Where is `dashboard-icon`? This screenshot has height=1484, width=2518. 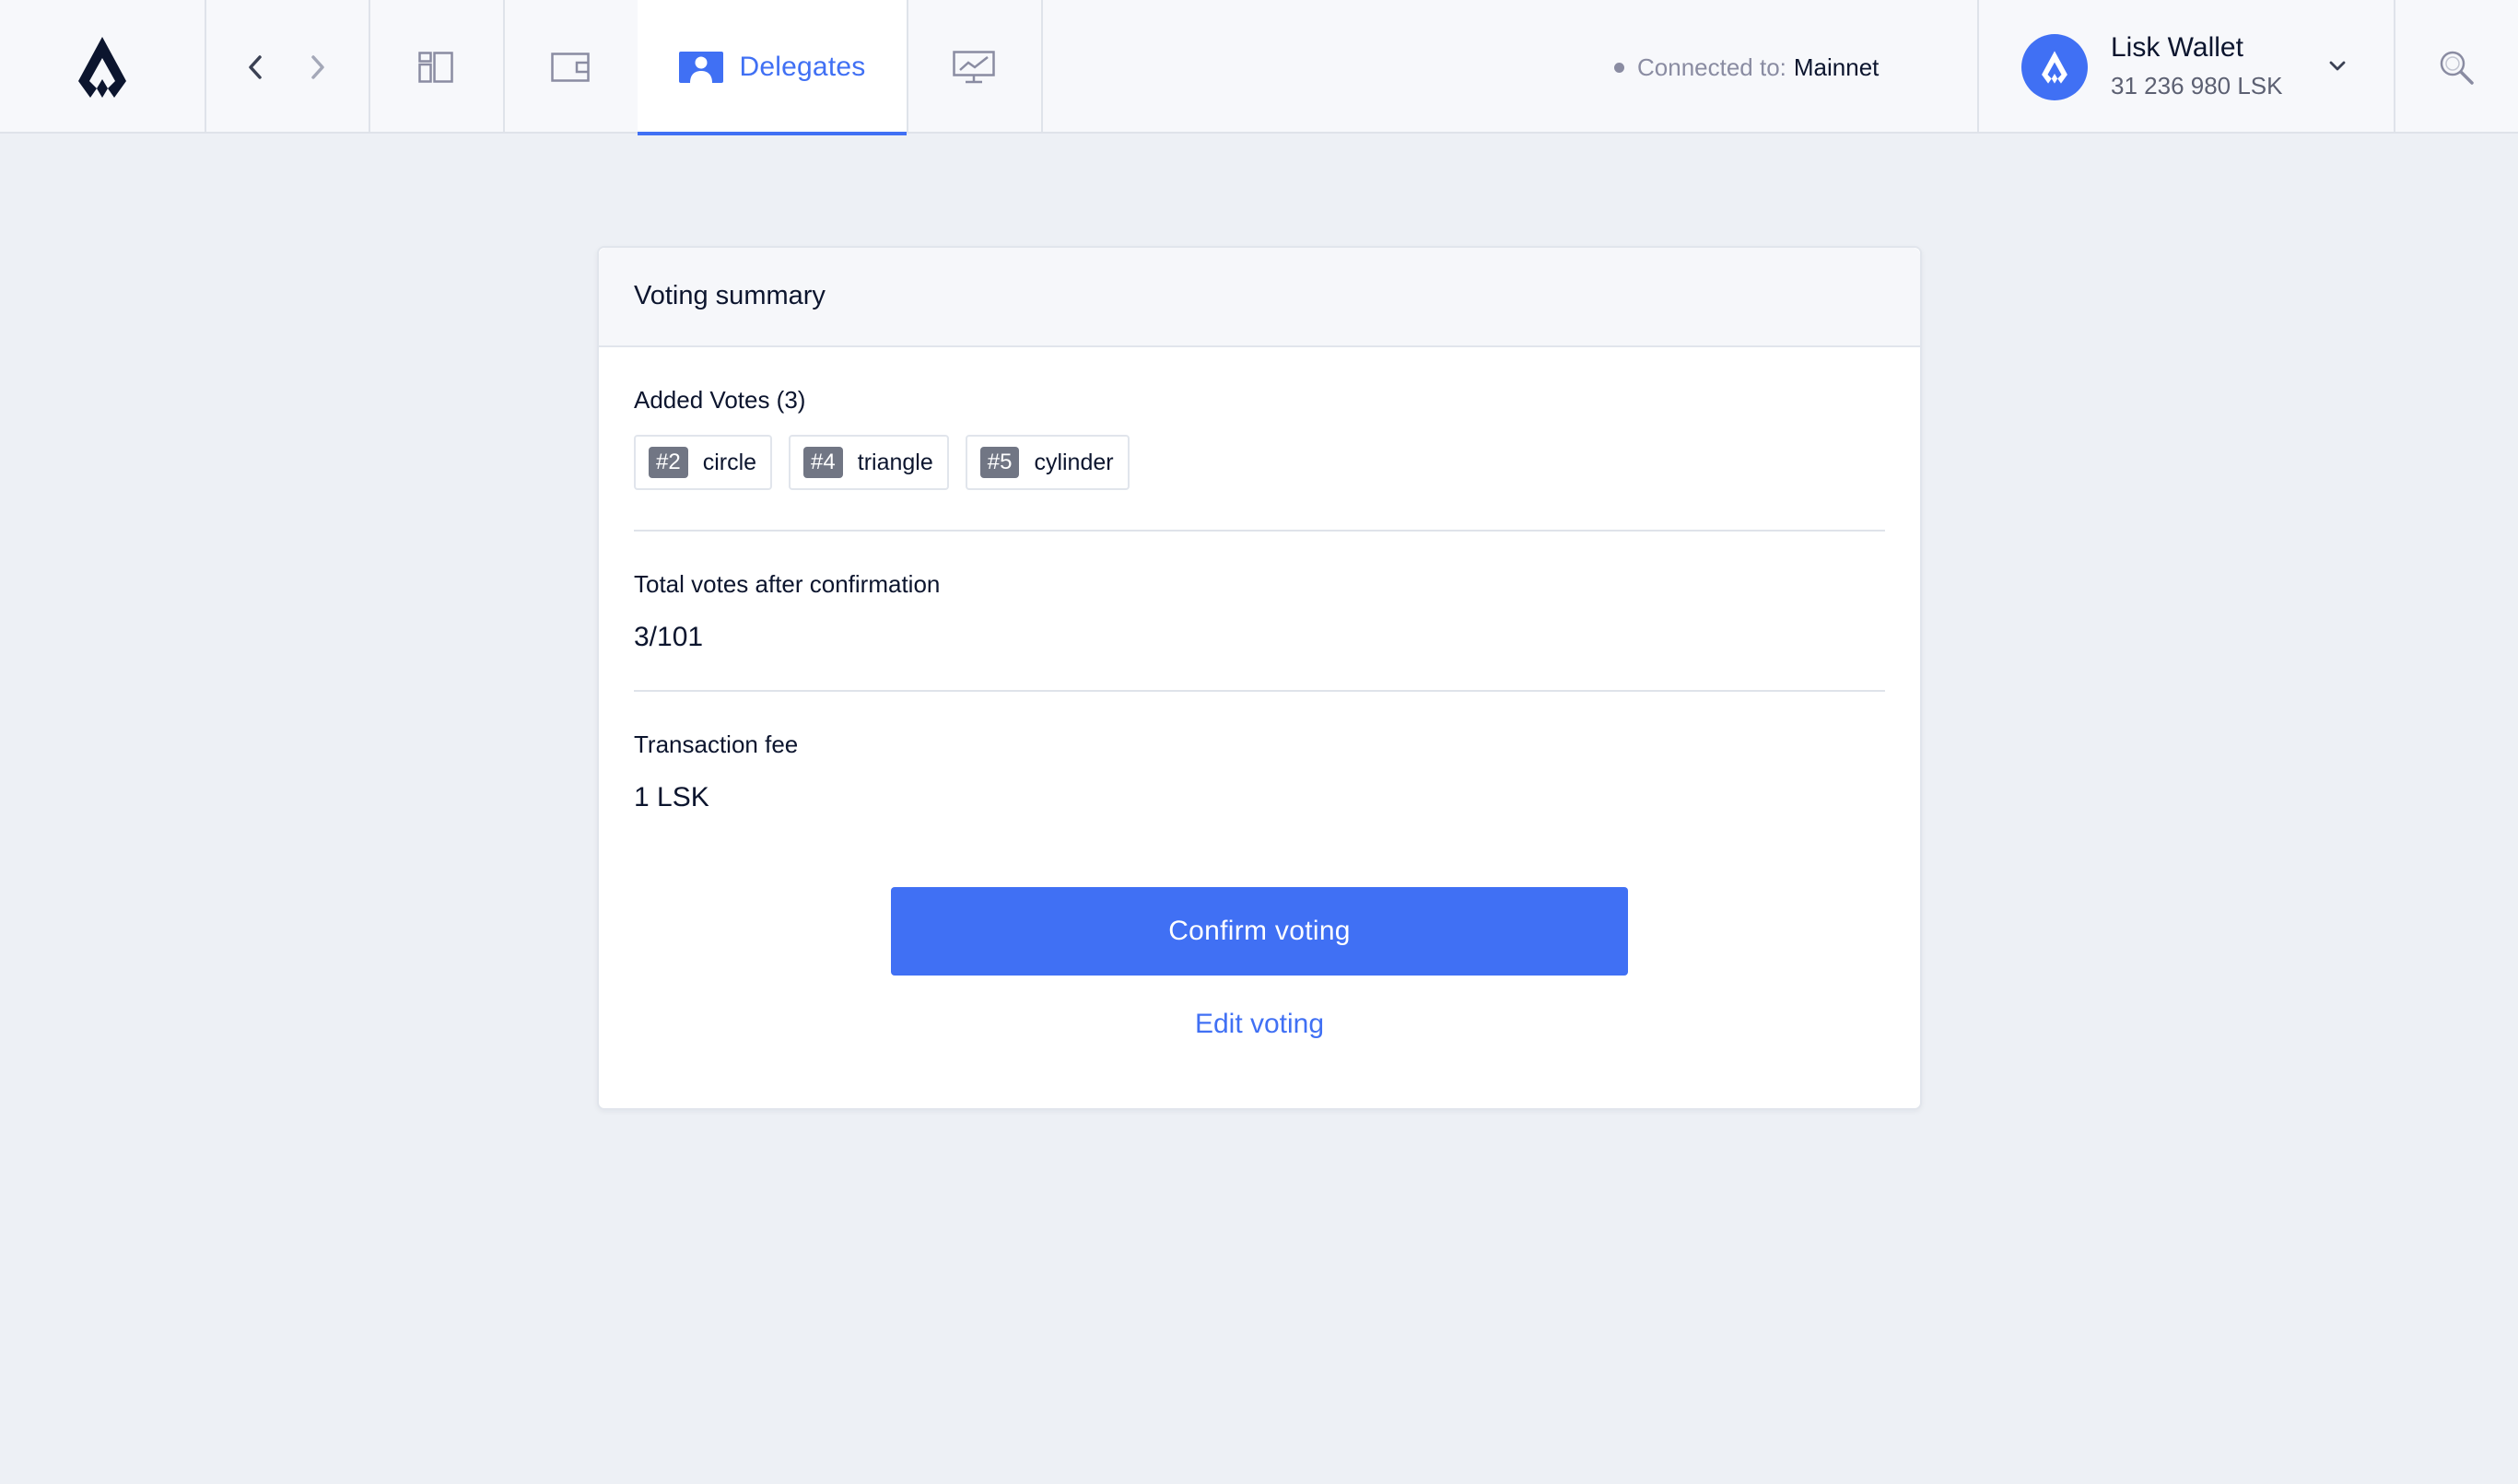
dashboard-icon is located at coordinates (436, 67).